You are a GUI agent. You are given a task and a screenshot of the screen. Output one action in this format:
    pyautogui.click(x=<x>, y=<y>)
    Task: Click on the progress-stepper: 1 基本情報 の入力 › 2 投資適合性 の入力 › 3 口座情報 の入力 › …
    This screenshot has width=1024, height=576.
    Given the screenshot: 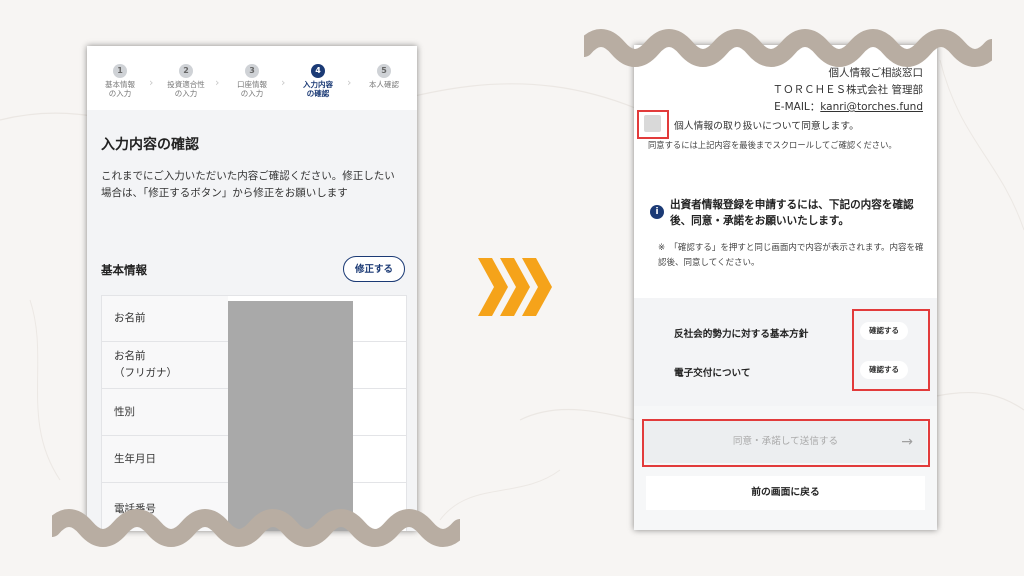 What is the action you would take?
    pyautogui.click(x=252, y=78)
    